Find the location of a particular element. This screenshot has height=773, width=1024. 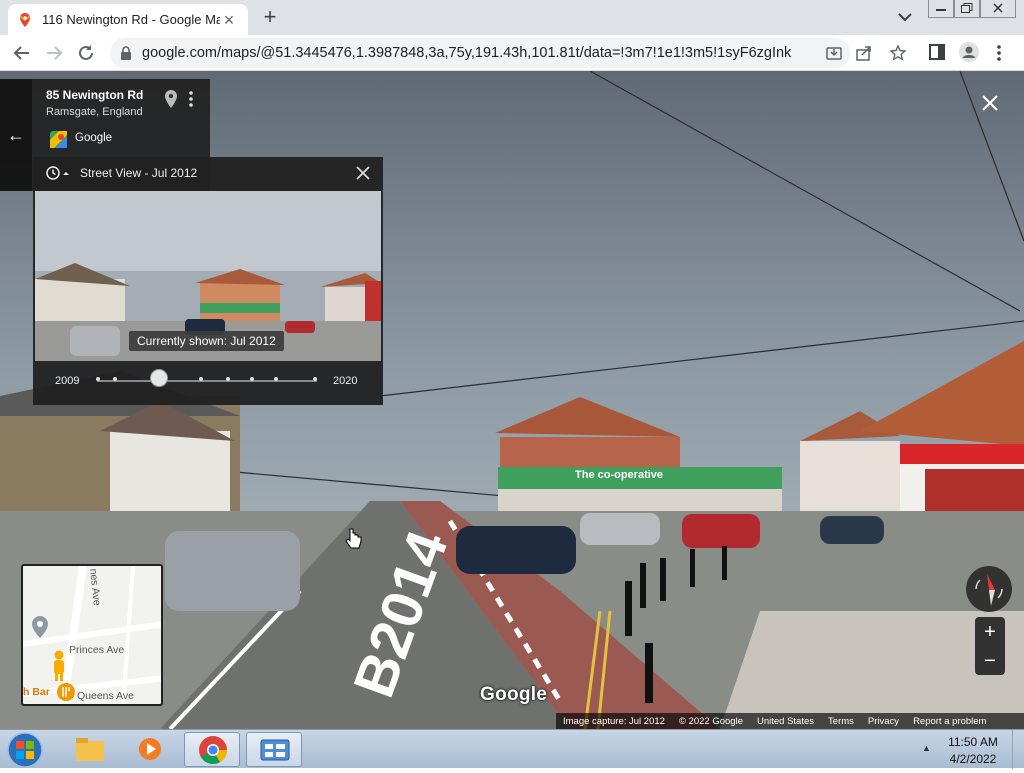

share-icon is located at coordinates (864, 53).